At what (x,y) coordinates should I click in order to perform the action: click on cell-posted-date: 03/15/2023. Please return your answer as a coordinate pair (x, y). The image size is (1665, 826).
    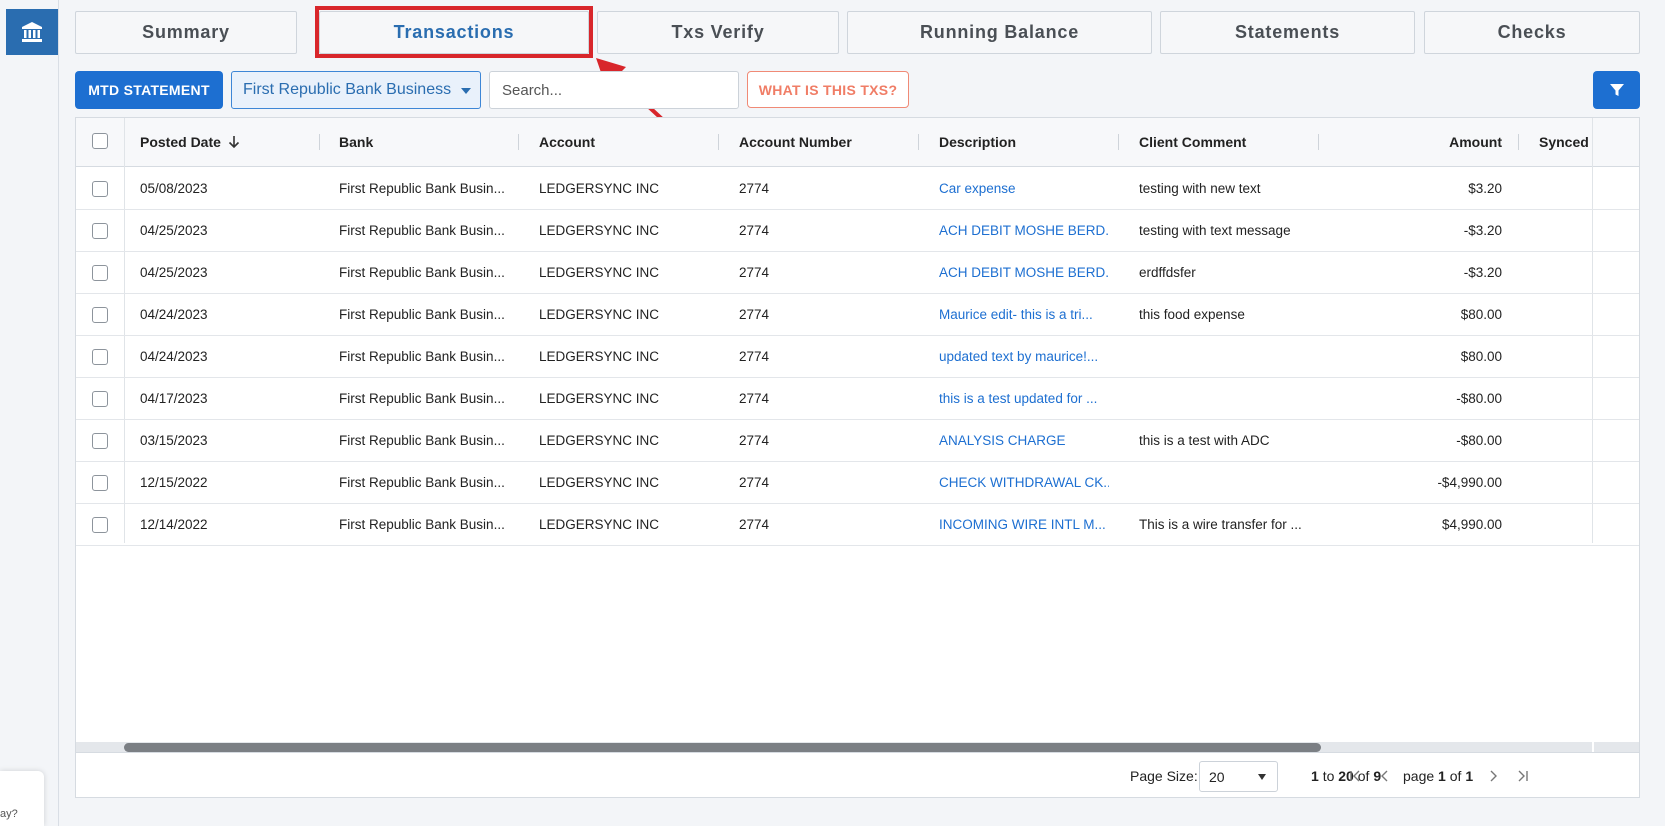
    Looking at the image, I should click on (174, 440).